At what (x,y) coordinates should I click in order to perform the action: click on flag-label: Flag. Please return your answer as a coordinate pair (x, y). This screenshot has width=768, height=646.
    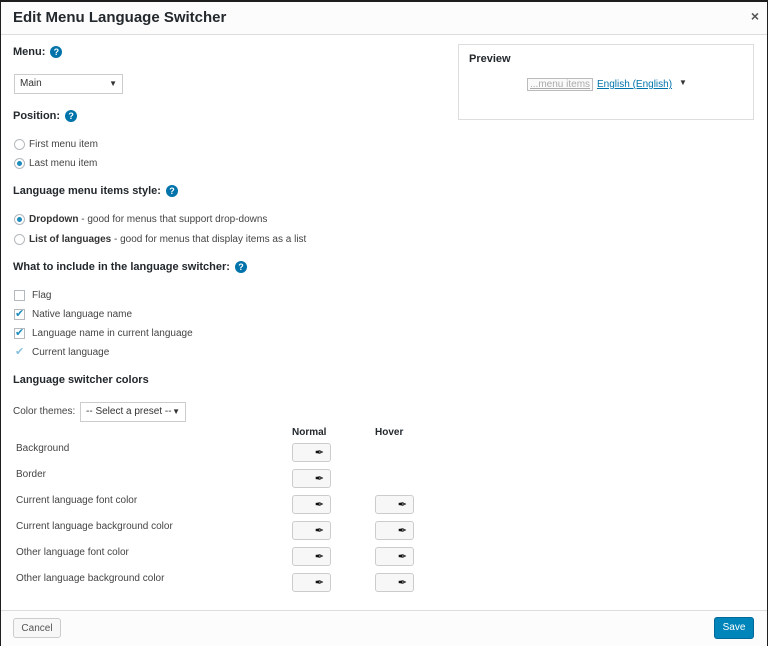
    Looking at the image, I should click on (42, 295).